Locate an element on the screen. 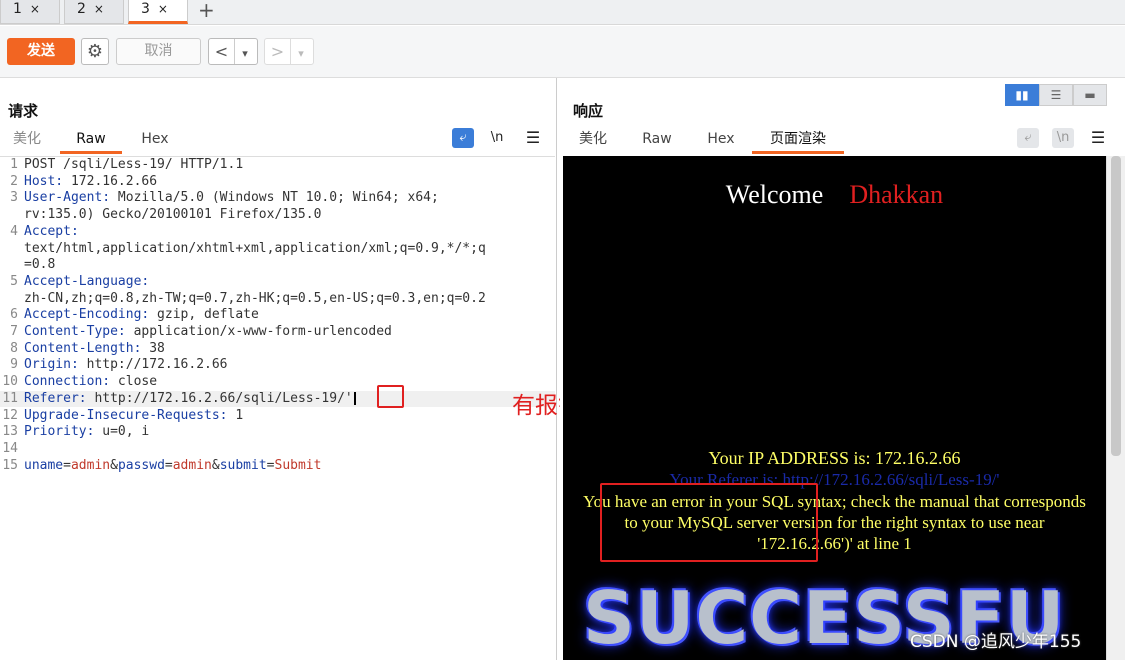  send-button: 发送 is located at coordinates (41, 51).